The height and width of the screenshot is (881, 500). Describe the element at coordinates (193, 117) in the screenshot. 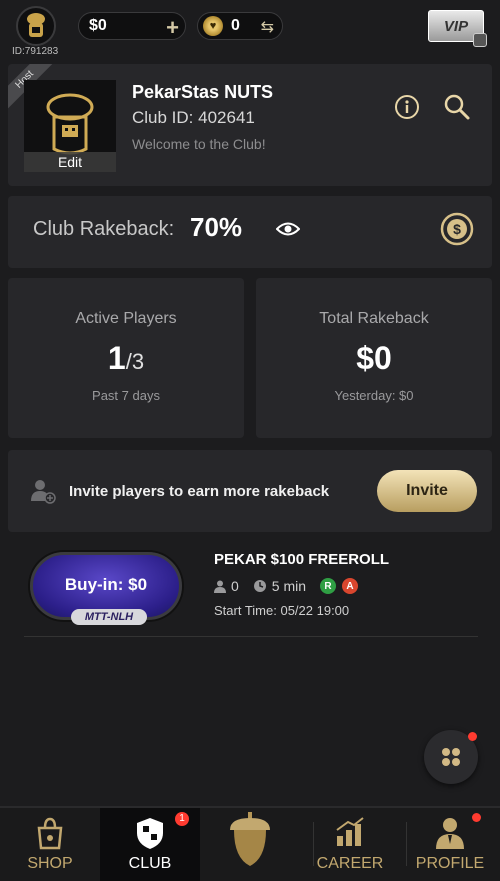

I see `club-id: Club ID: 402641` at that location.